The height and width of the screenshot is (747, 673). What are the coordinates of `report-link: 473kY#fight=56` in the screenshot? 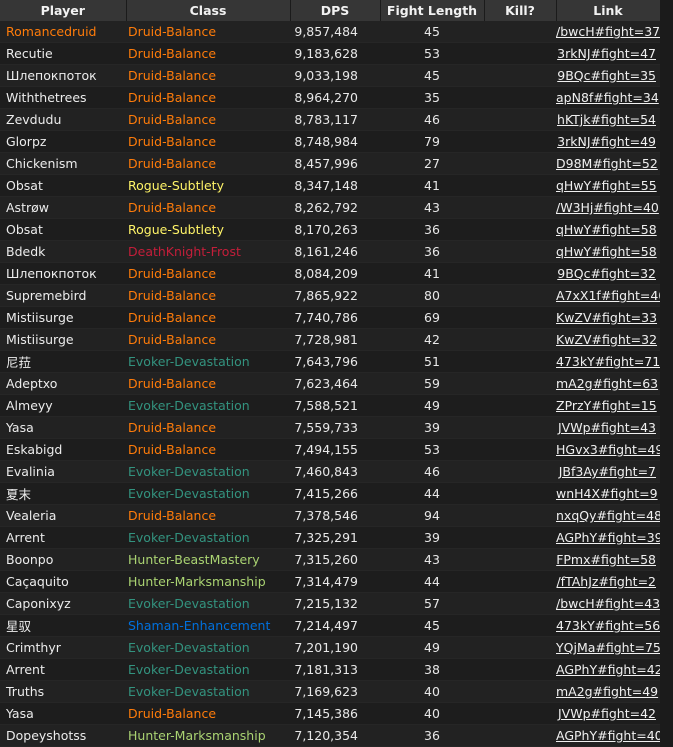 It's located at (608, 625).